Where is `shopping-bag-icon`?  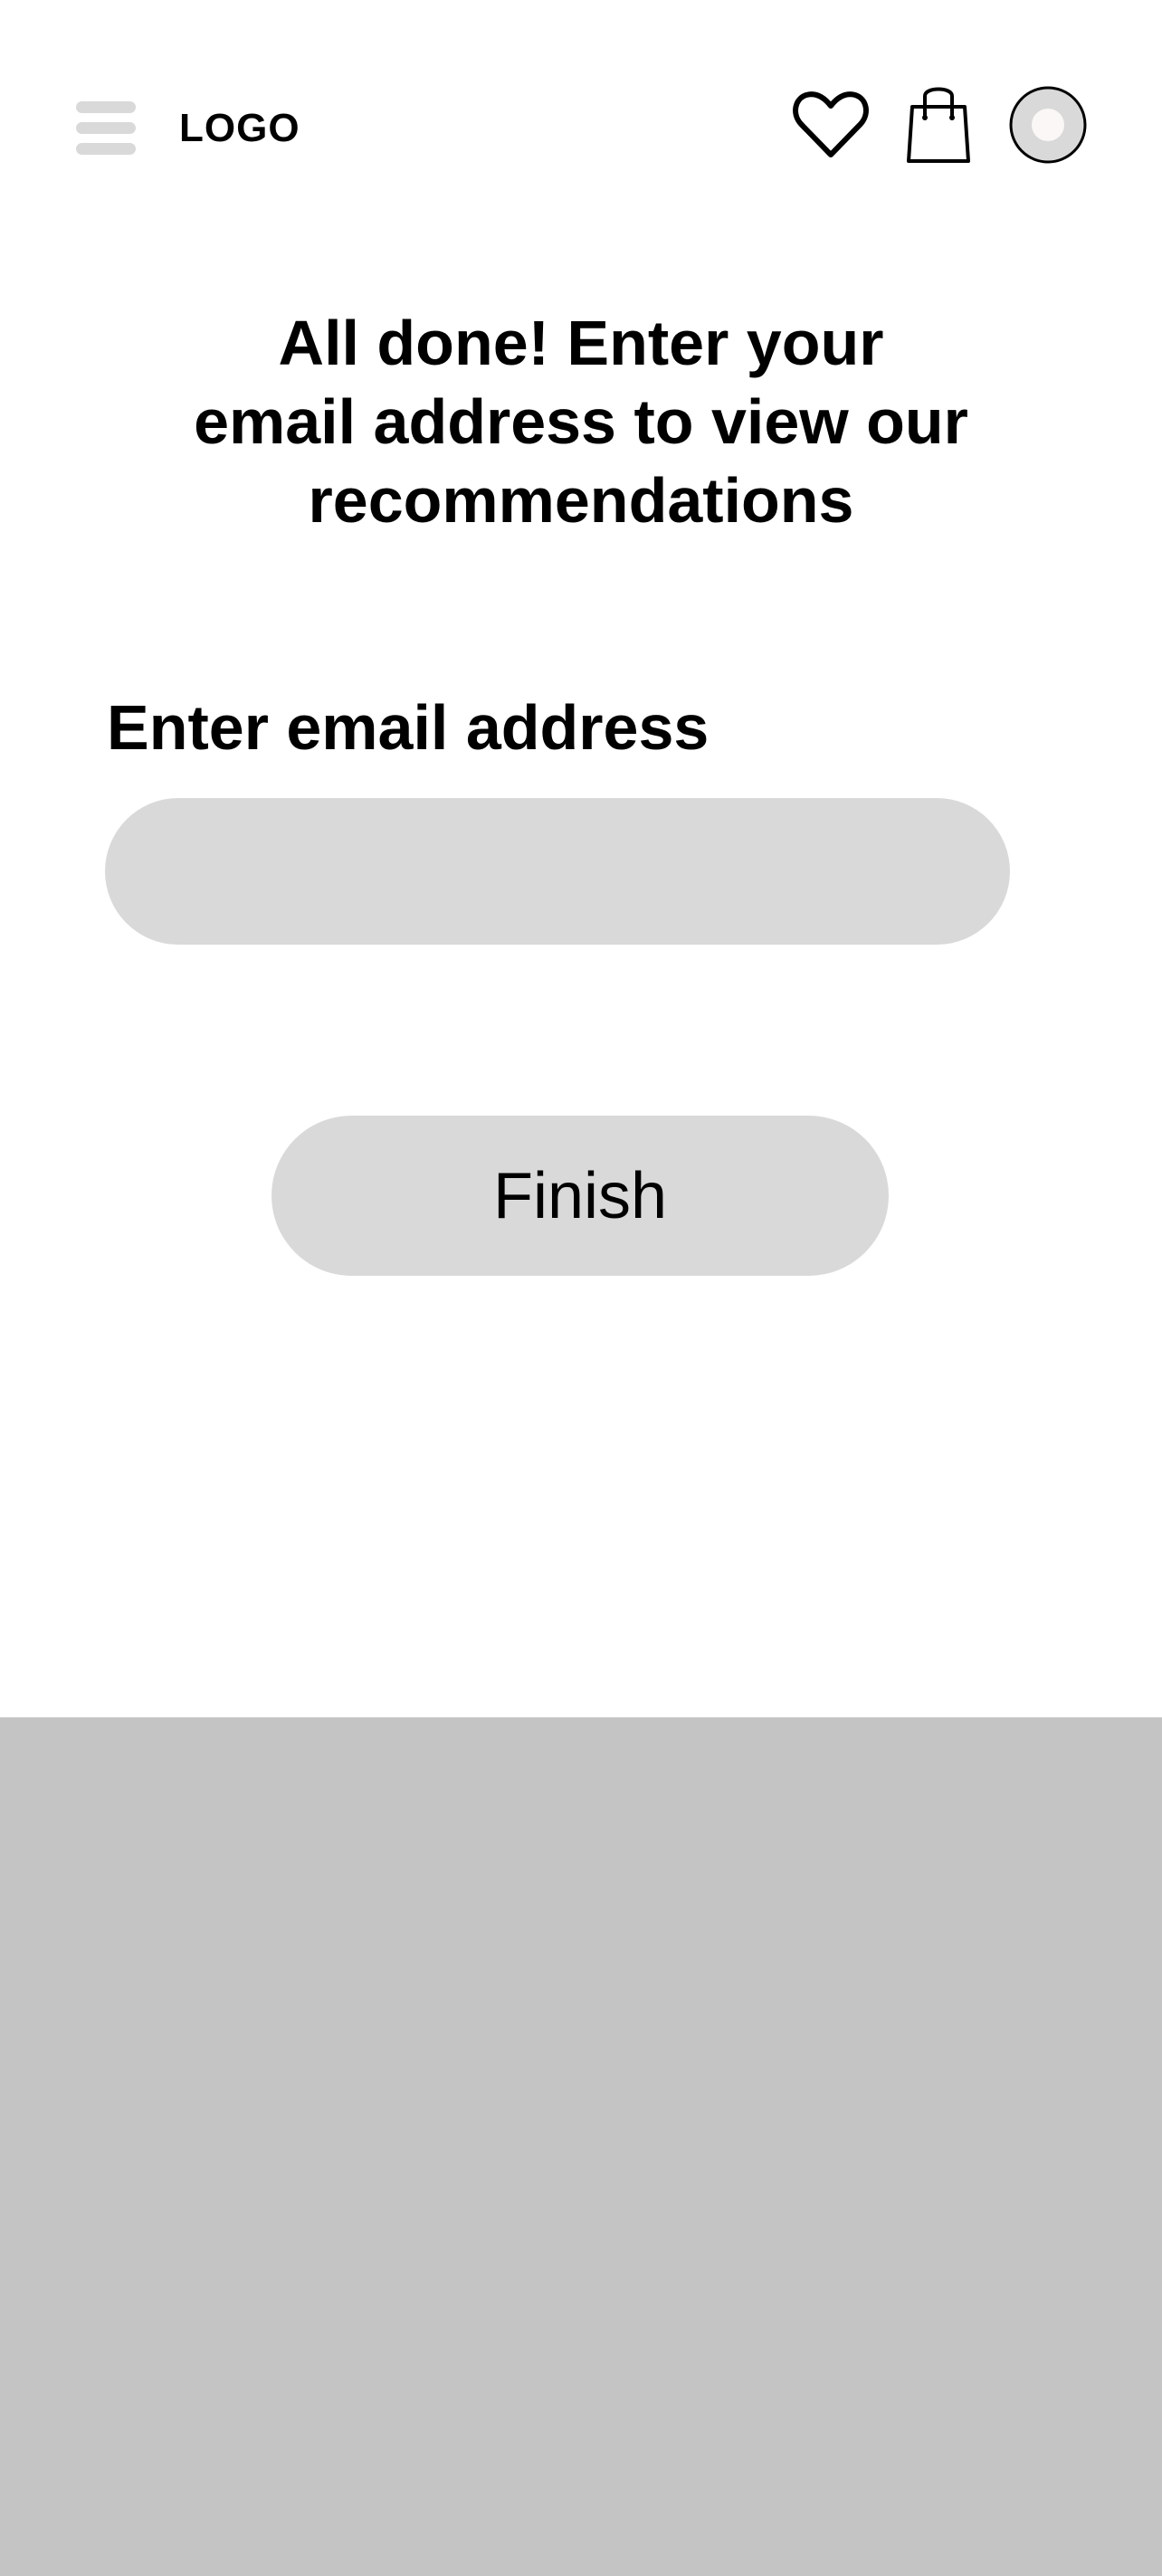 shopping-bag-icon is located at coordinates (939, 123).